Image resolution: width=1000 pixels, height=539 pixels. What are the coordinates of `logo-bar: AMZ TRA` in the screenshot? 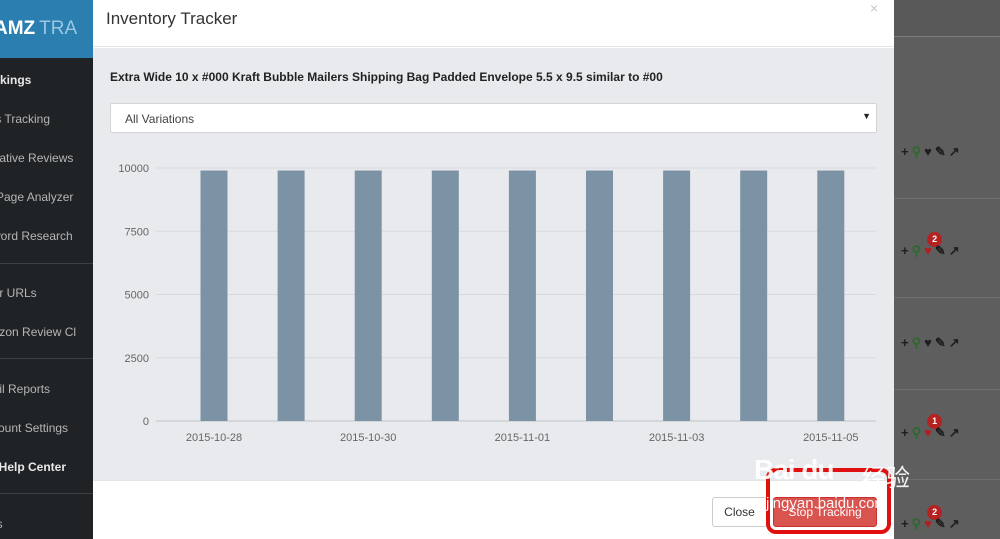 It's located at (46, 29).